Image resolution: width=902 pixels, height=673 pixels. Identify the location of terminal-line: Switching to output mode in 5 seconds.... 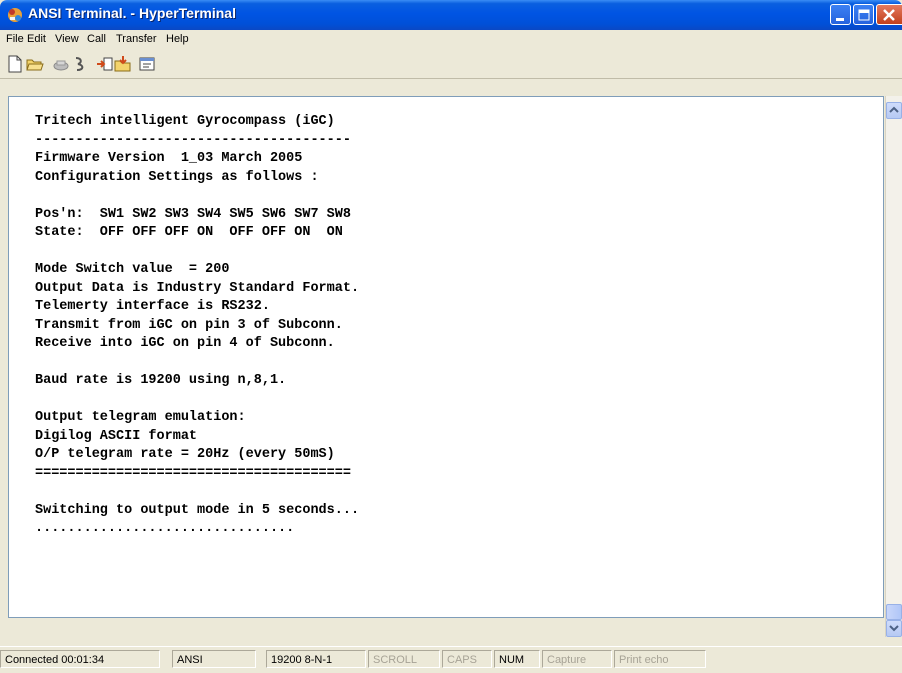
(197, 510).